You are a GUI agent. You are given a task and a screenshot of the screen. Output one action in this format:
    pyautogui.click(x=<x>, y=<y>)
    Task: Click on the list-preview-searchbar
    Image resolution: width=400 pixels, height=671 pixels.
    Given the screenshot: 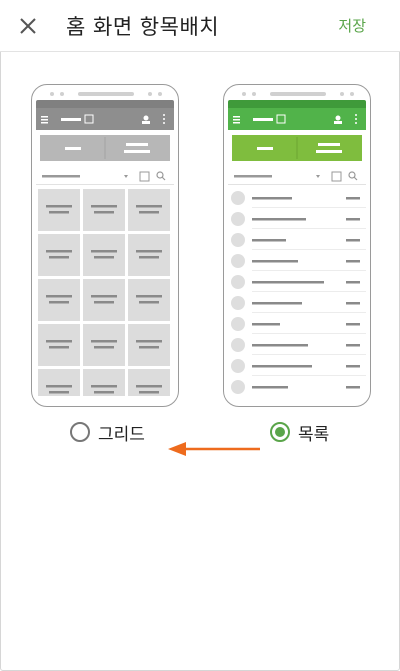 What is the action you would take?
    pyautogui.click(x=297, y=176)
    